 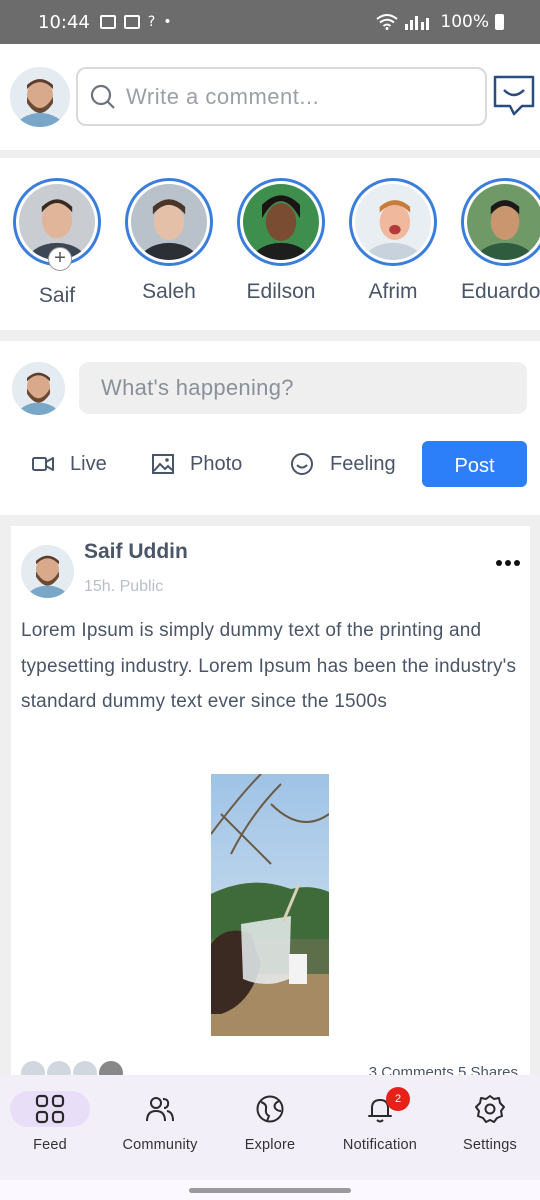 What do you see at coordinates (508, 563) in the screenshot?
I see `more-options-icon` at bounding box center [508, 563].